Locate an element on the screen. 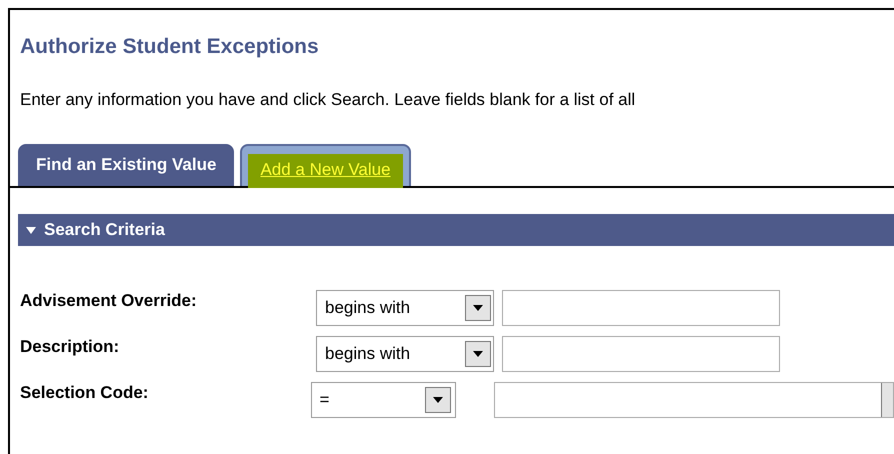  tab: Find an Existing Value is located at coordinates (126, 165).